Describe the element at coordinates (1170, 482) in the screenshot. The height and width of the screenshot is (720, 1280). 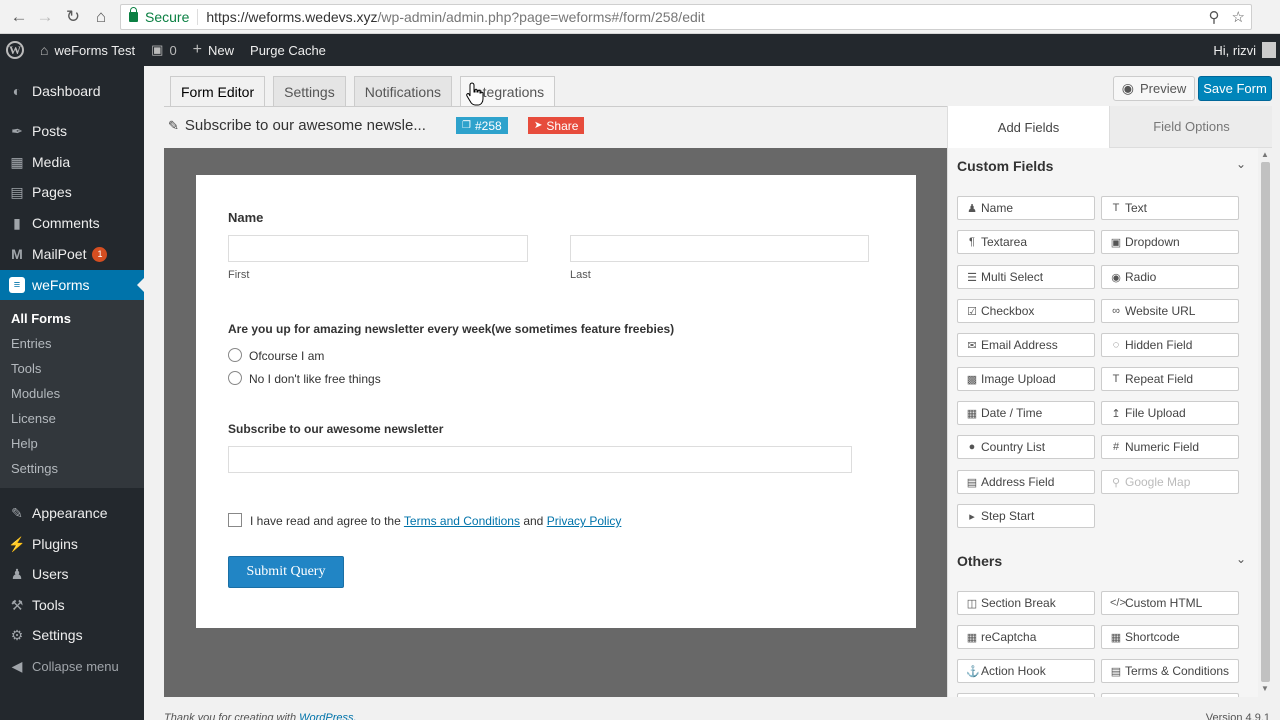
I see `field-google-map-button: ⚲ Google Map` at that location.